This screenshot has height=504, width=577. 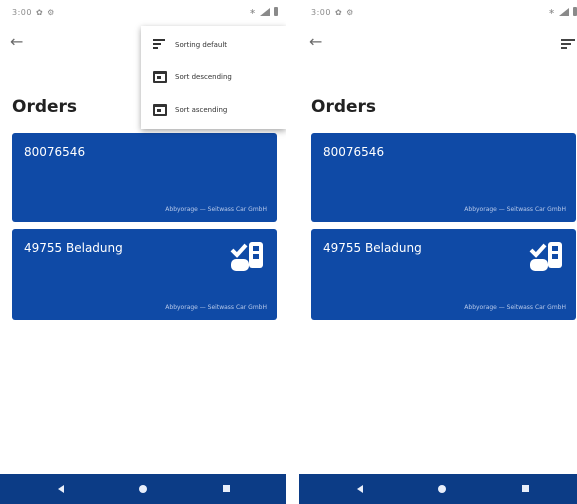 What do you see at coordinates (160, 110) in the screenshot?
I see `calendar-ascending-icon` at bounding box center [160, 110].